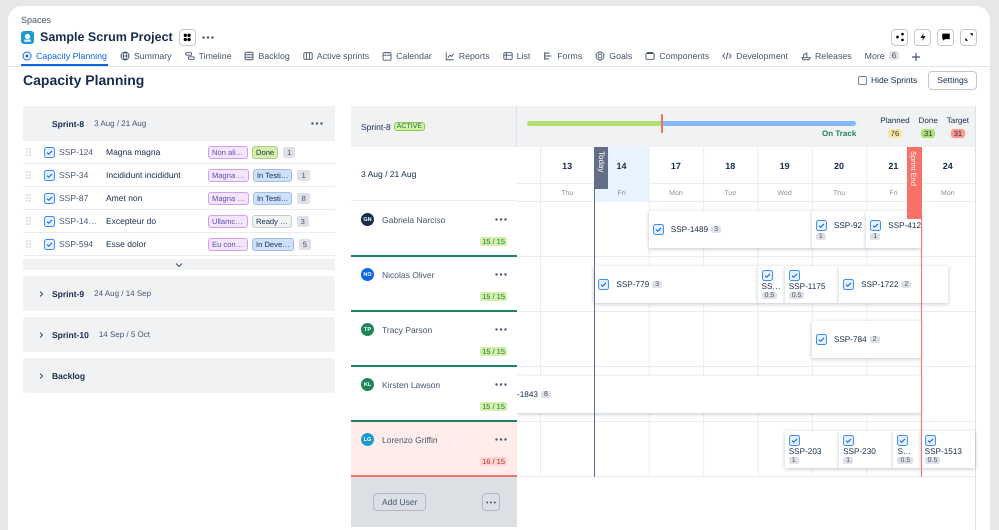  Describe the element at coordinates (916, 57) in the screenshot. I see `plus-icon` at that location.